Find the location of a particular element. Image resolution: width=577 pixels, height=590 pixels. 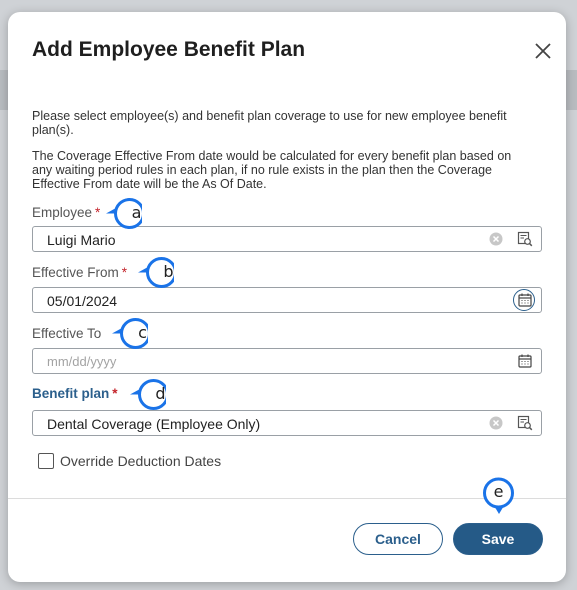

benefit-plan-value: Dental Coverage (Employee Only) is located at coordinates (154, 424).